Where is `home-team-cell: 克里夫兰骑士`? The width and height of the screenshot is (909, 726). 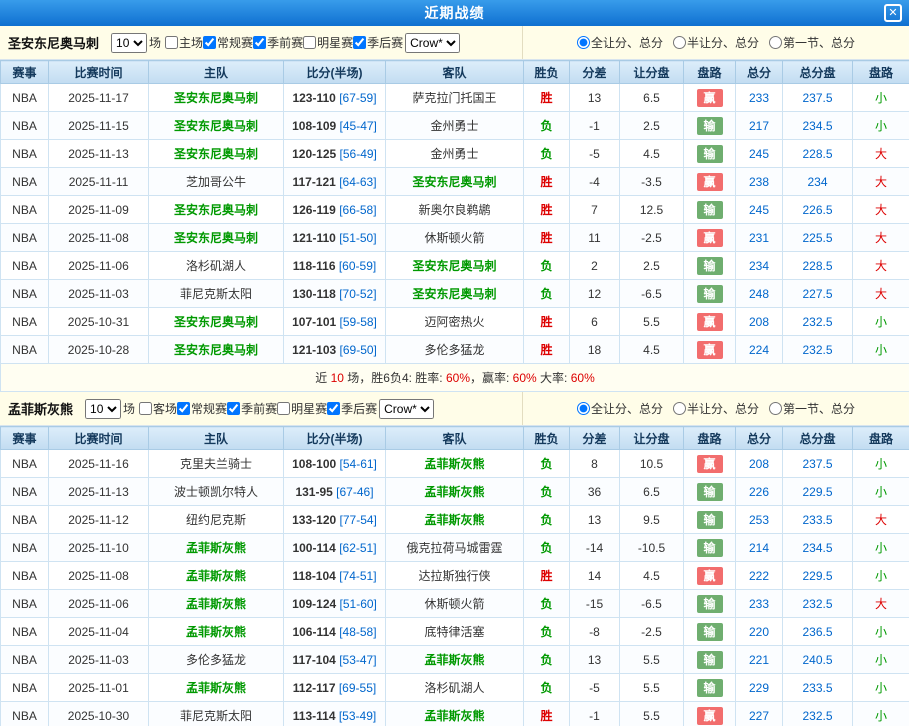
home-team-cell: 克里夫兰骑士 is located at coordinates (216, 463).